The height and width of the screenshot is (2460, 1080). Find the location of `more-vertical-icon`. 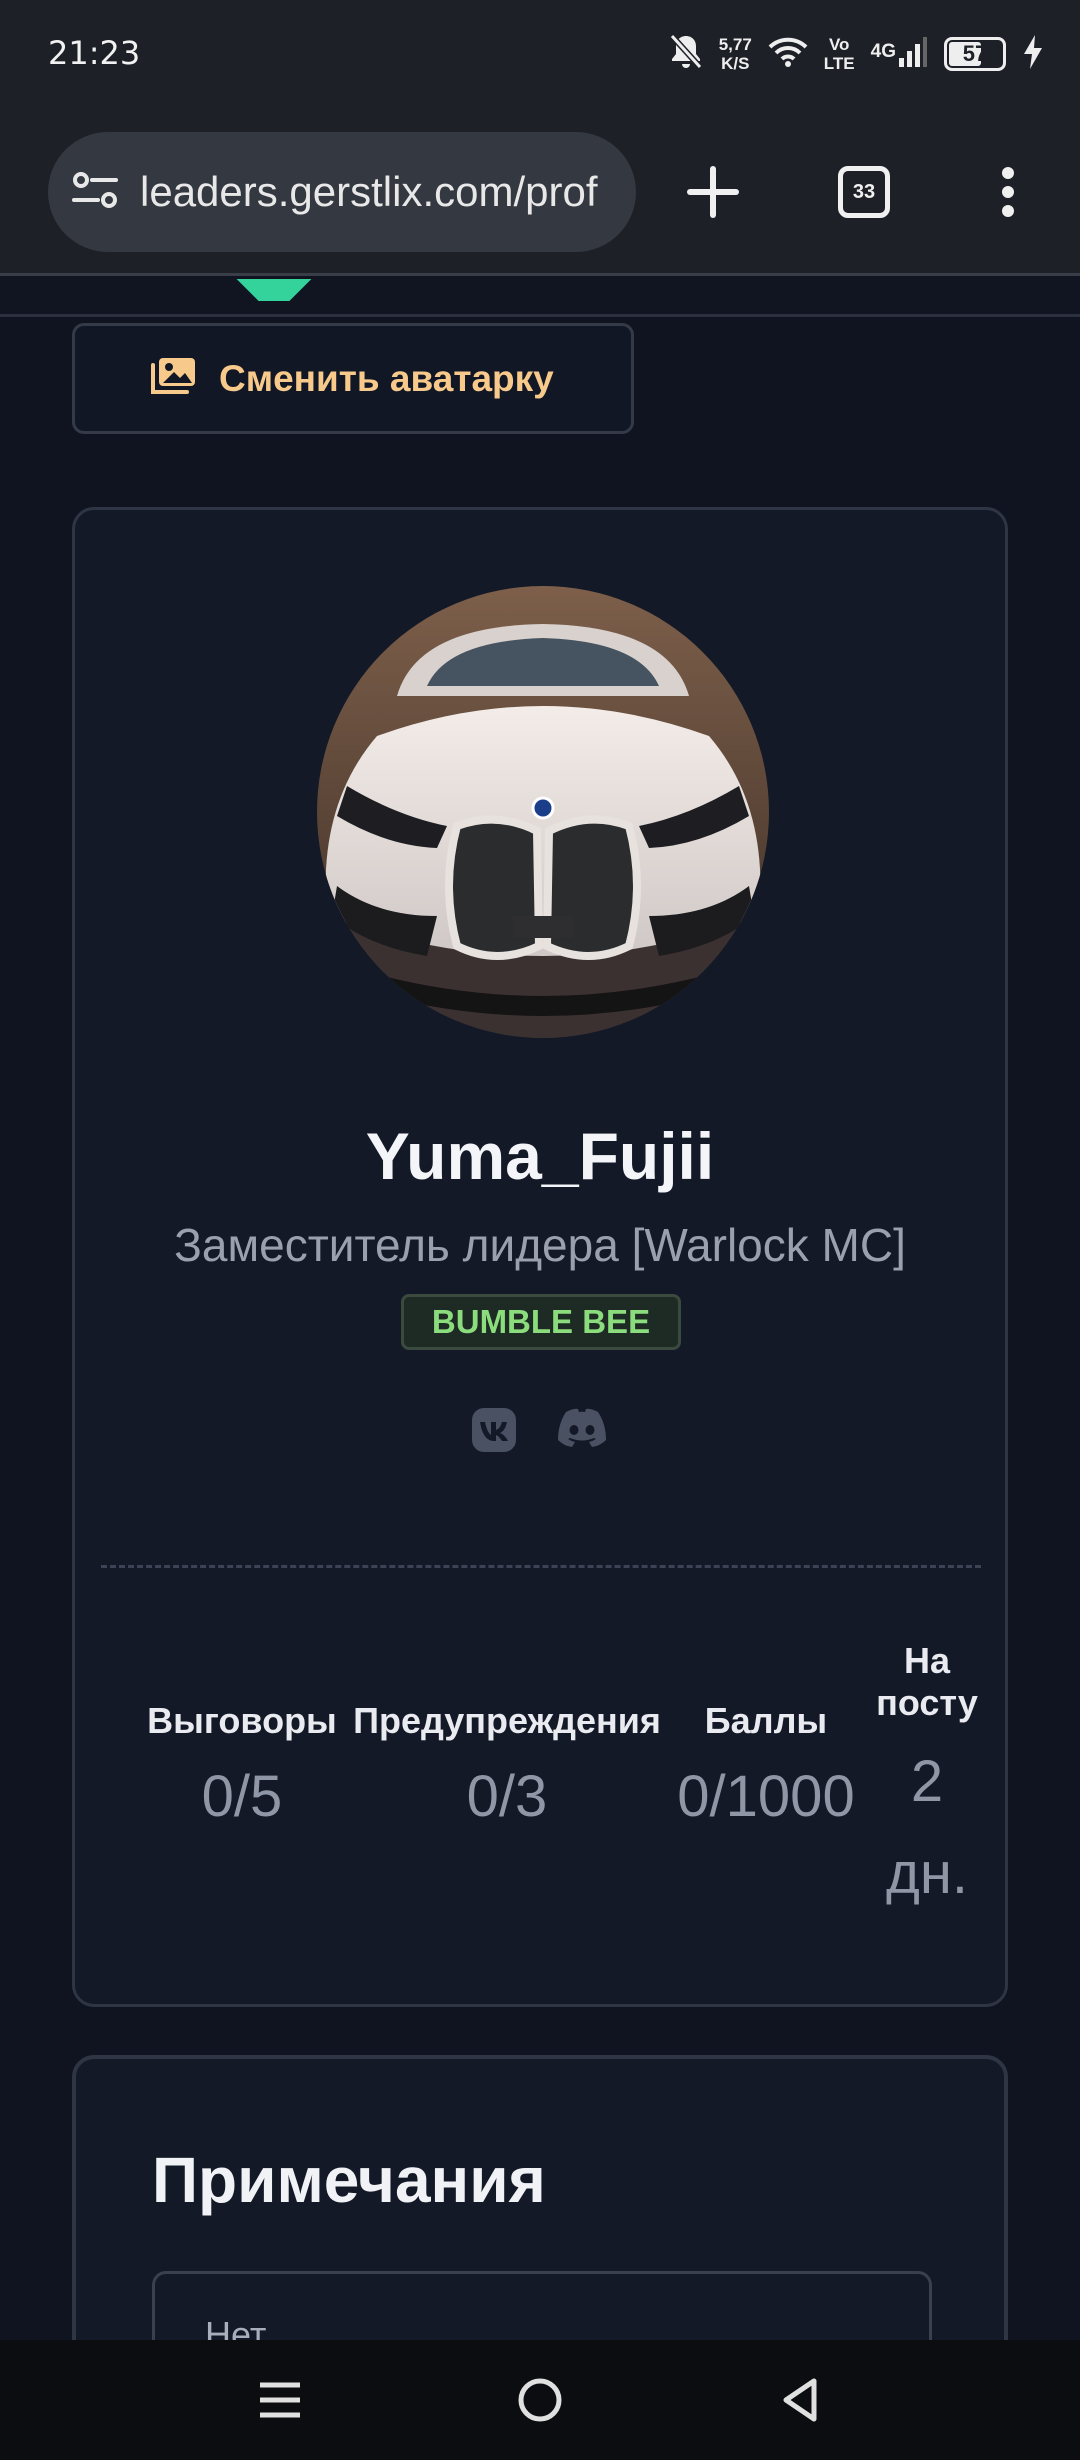

more-vertical-icon is located at coordinates (1008, 192).